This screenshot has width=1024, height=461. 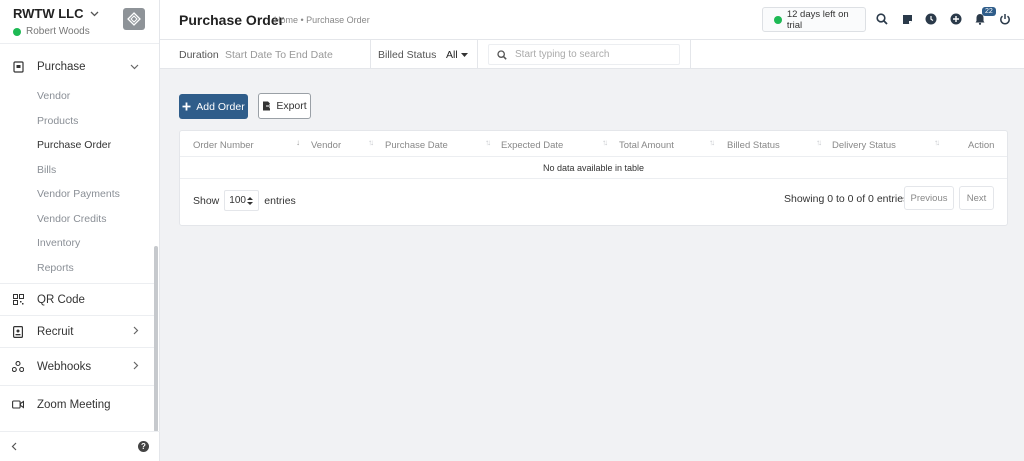 I want to click on org-name: RWTW LLC, so click(x=48, y=13).